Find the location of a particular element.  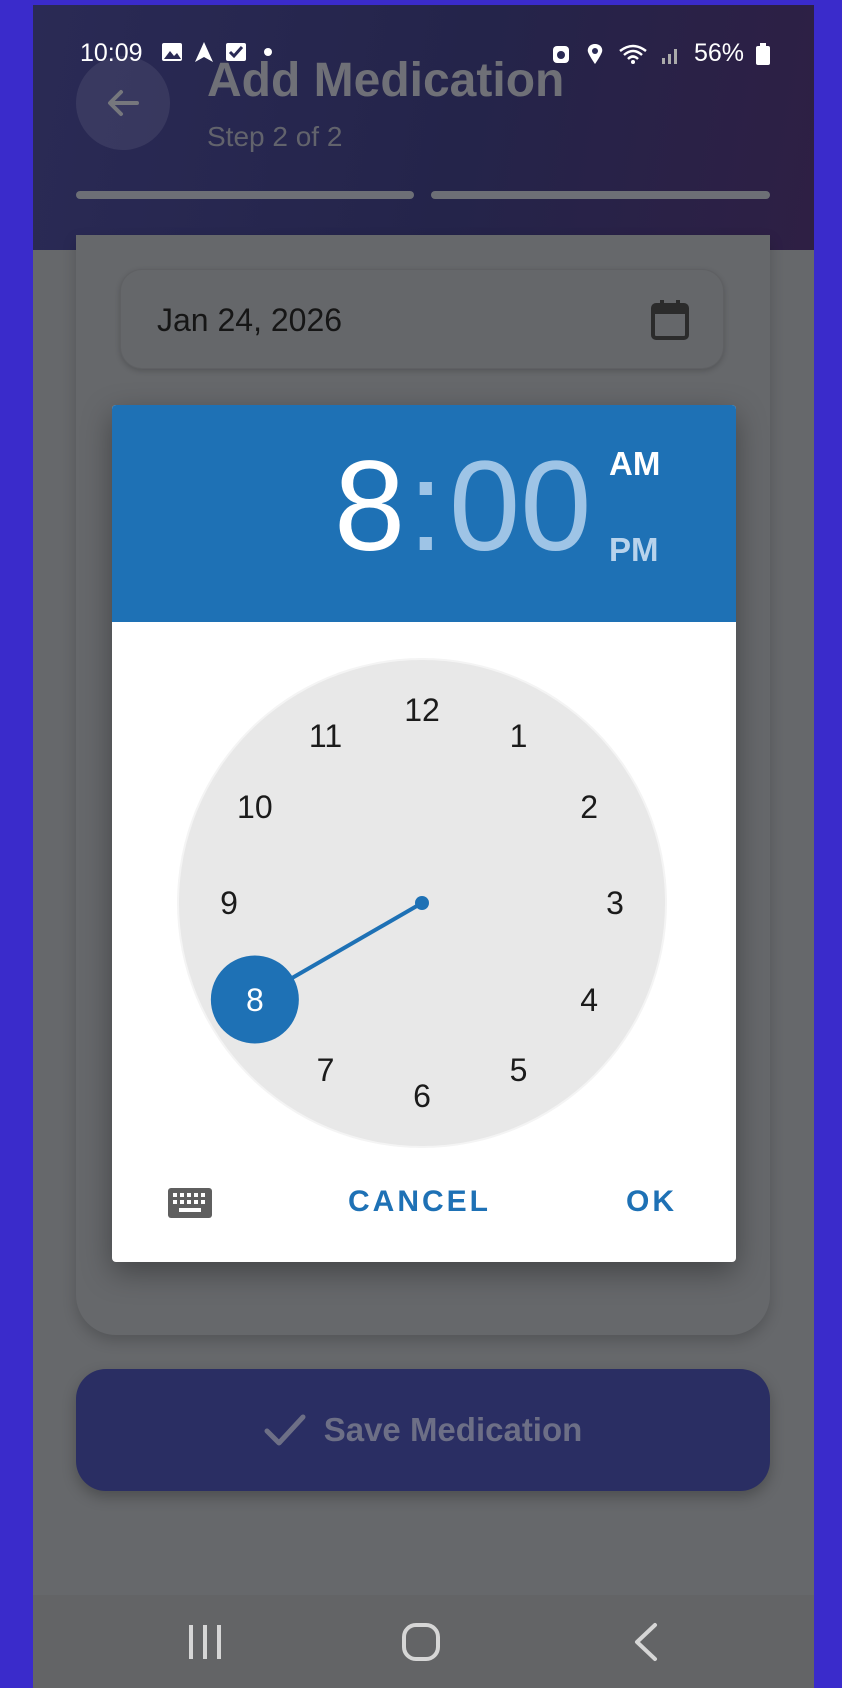

signal-icon is located at coordinates (669, 56).